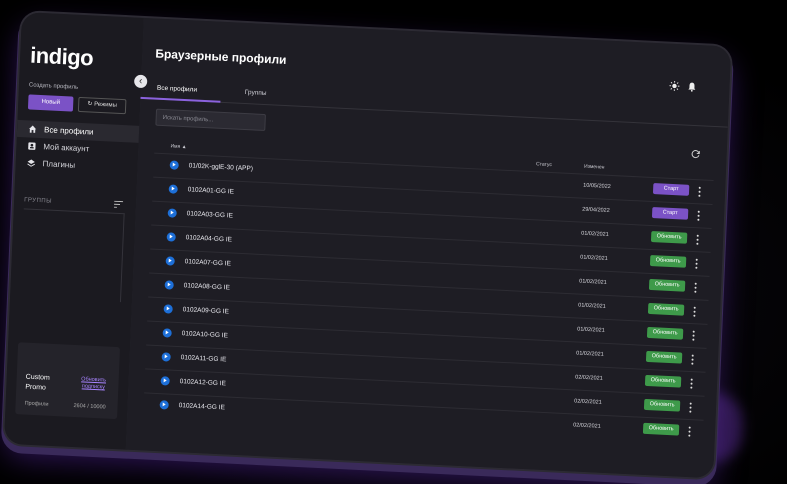  I want to click on account-icon, so click(31, 145).